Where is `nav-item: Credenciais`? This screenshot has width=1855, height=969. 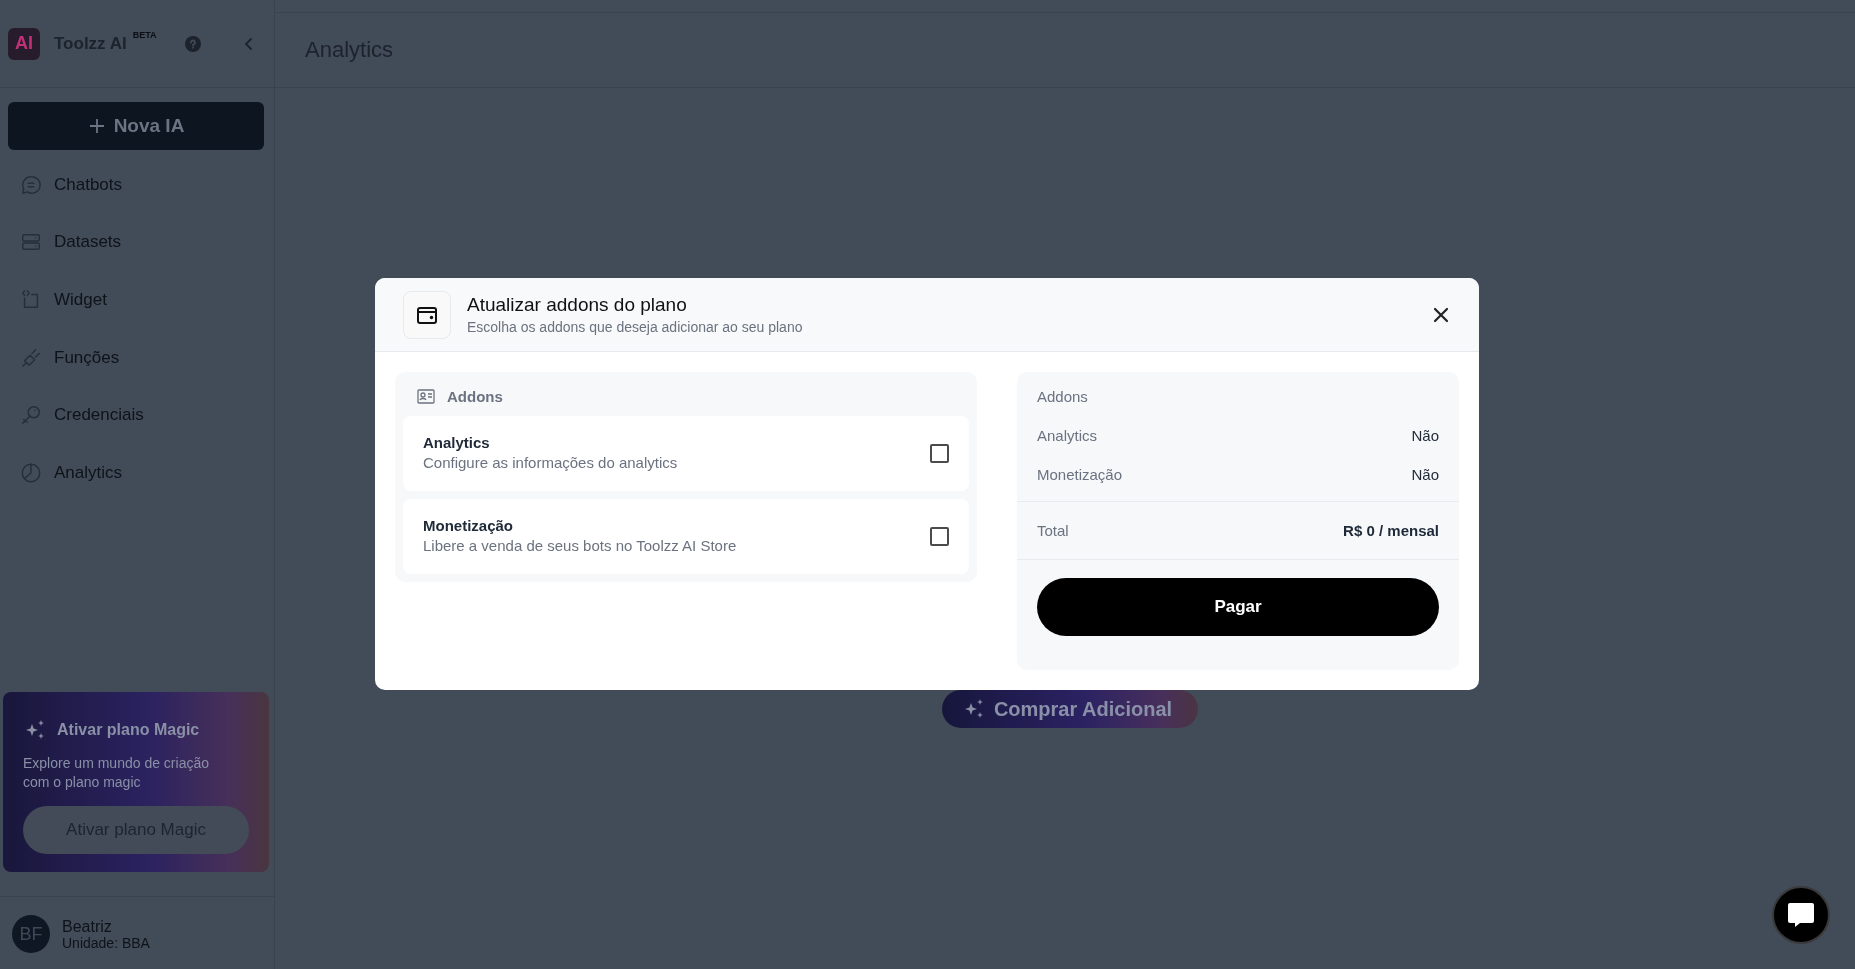
nav-item: Credenciais is located at coordinates (137, 415).